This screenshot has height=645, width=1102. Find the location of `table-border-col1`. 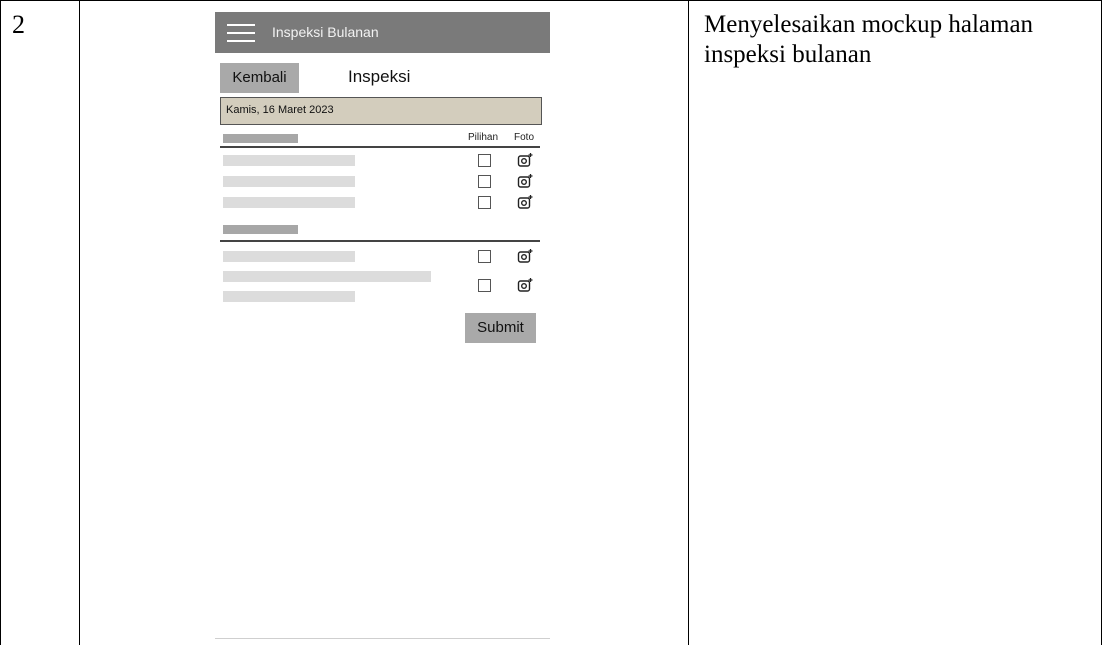

table-border-col1 is located at coordinates (79, 322).